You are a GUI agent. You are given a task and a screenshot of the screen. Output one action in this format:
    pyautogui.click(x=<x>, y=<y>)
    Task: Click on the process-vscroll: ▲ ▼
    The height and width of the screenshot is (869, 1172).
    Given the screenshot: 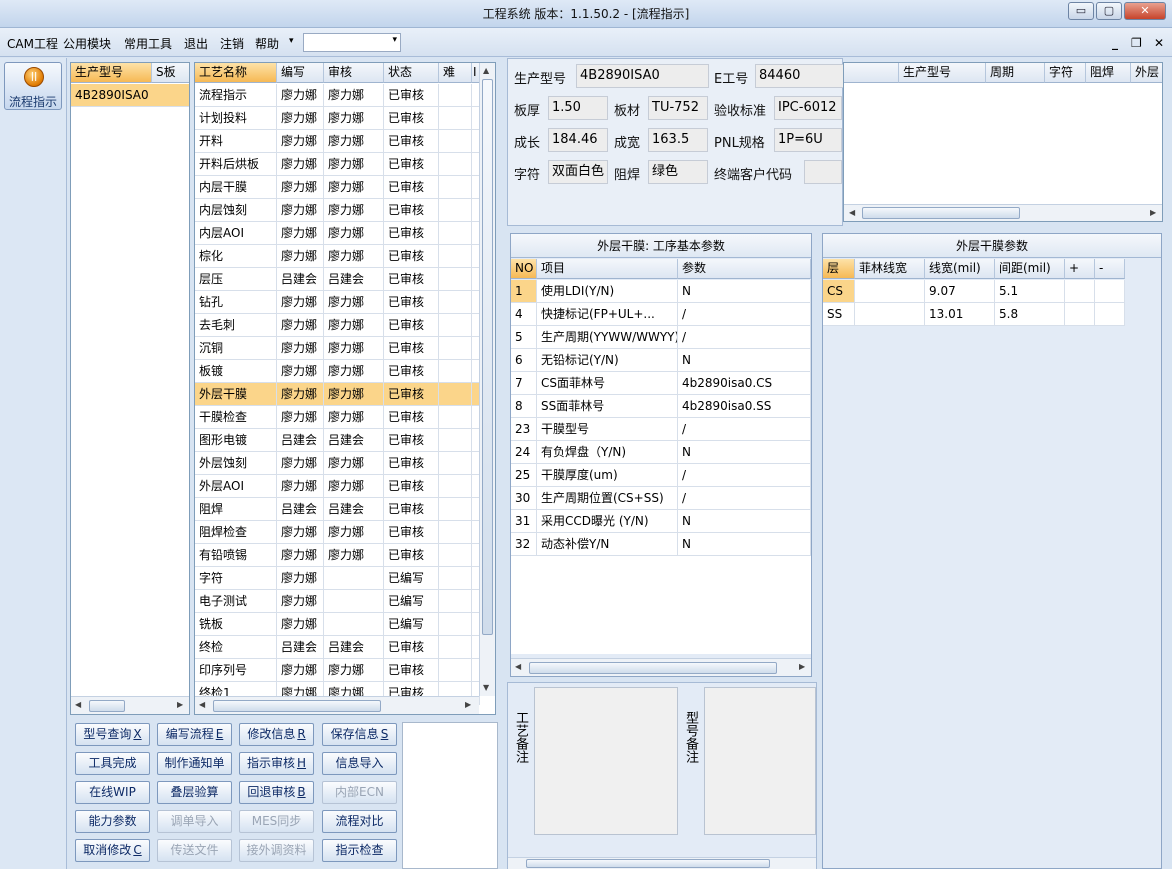 What is the action you would take?
    pyautogui.click(x=487, y=379)
    